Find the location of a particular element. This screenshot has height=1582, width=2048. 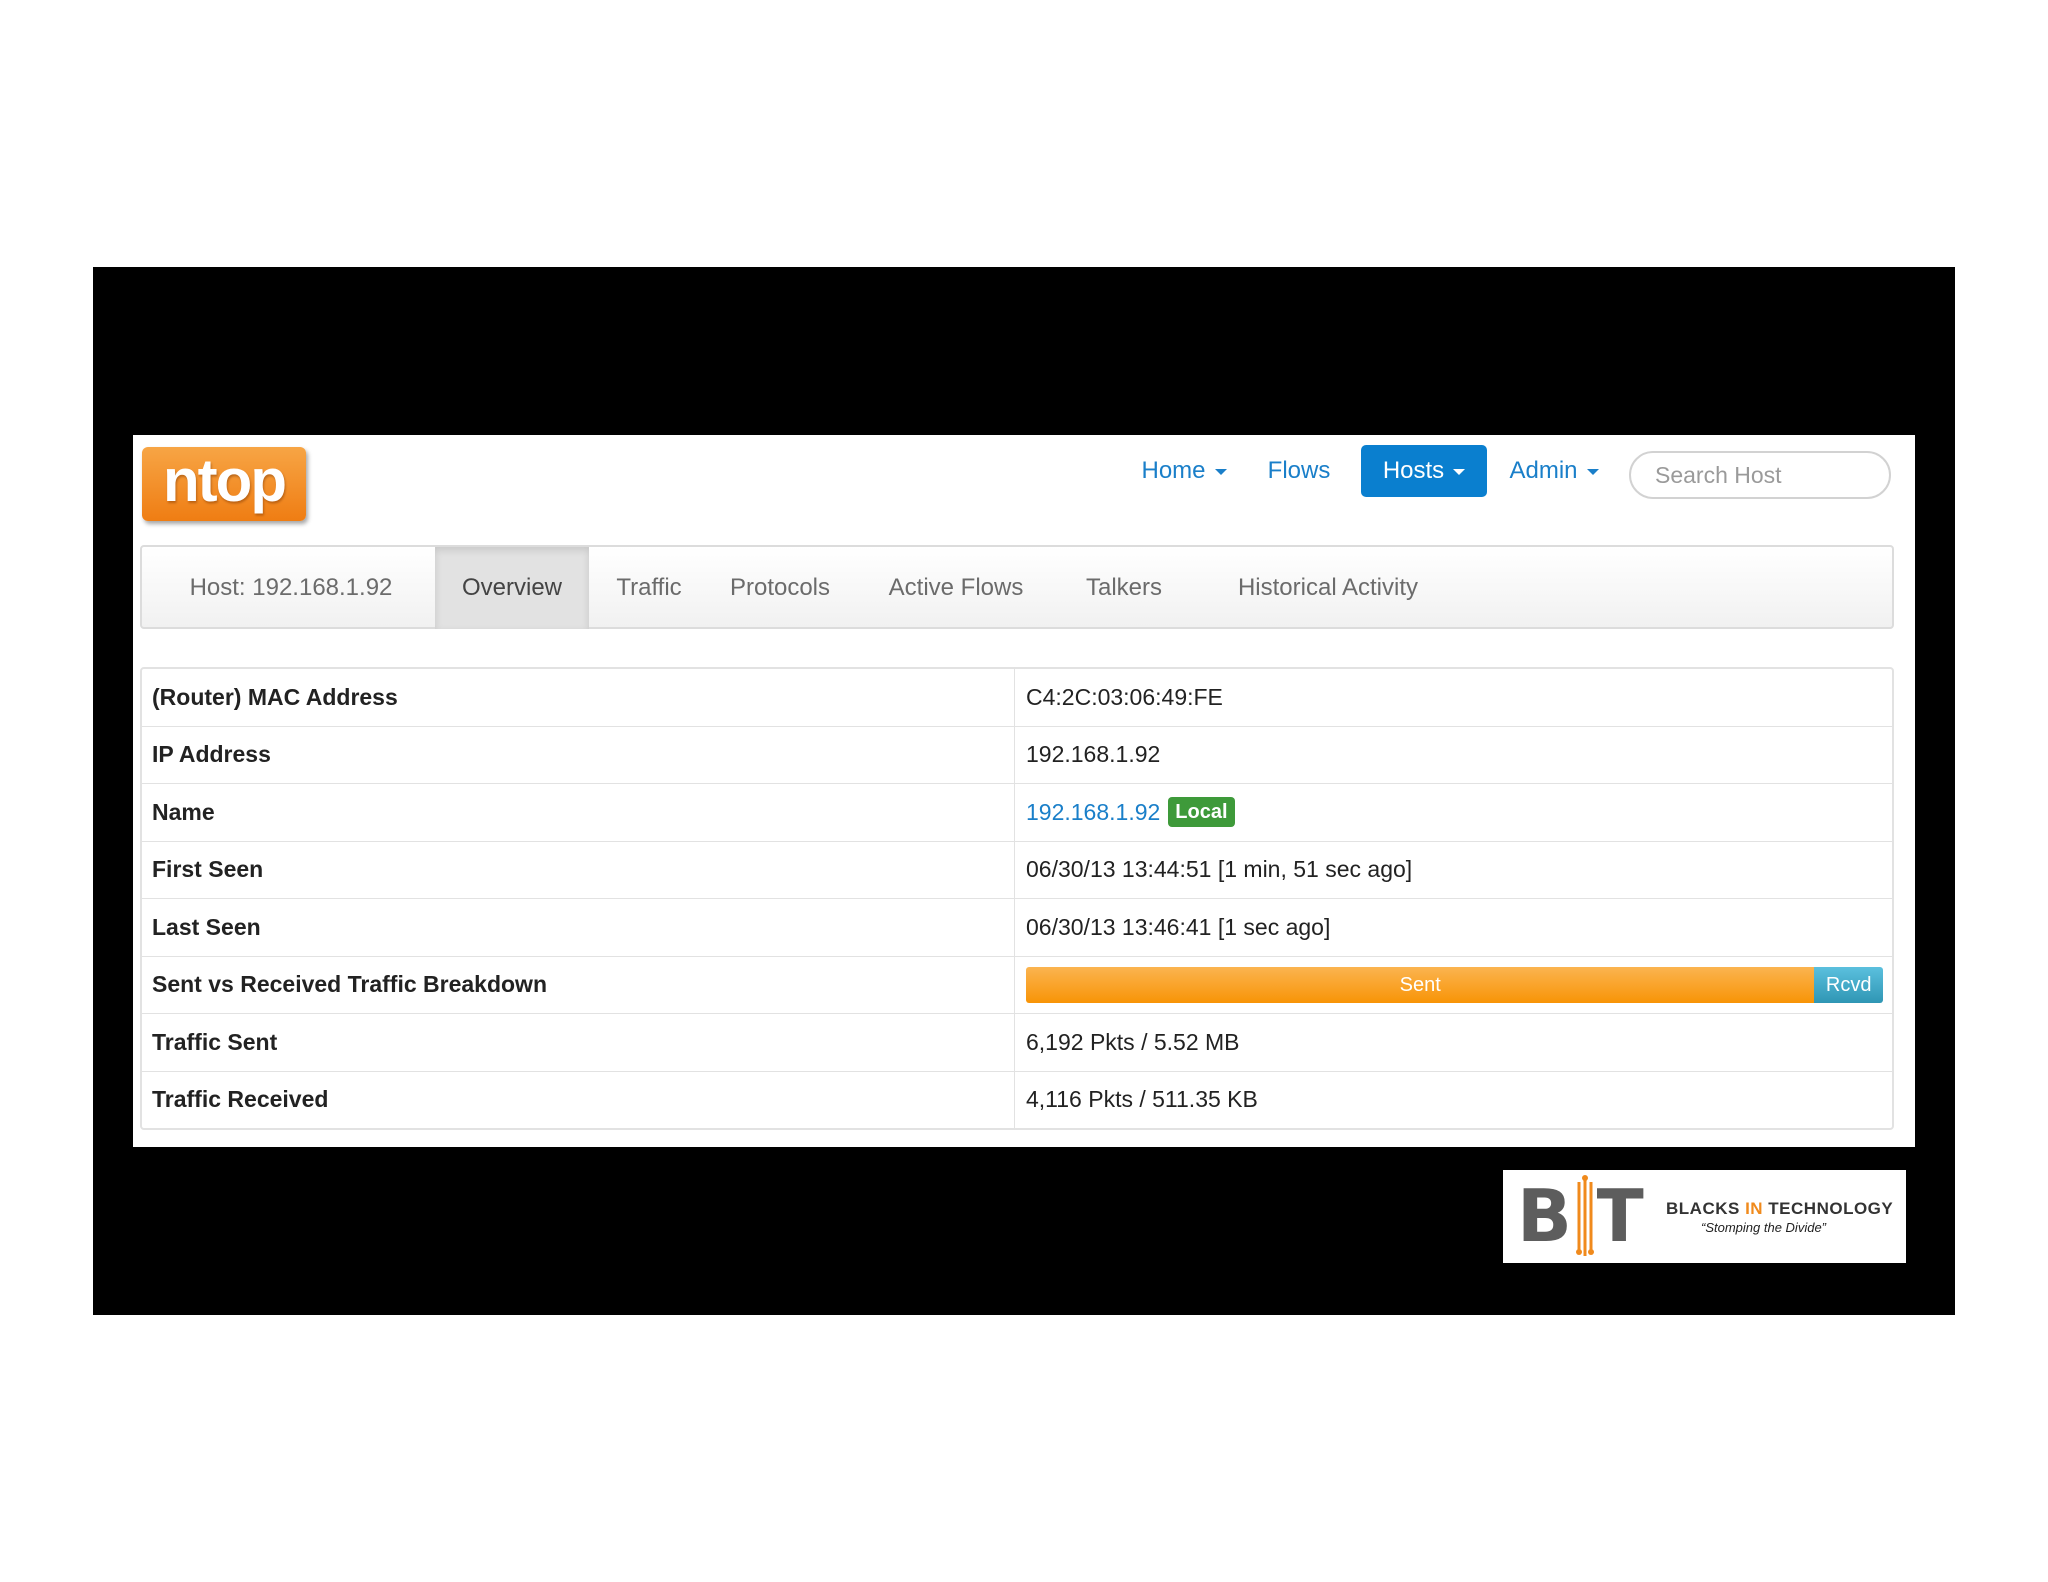

tab-traffic: Traffic is located at coordinates (649, 588).